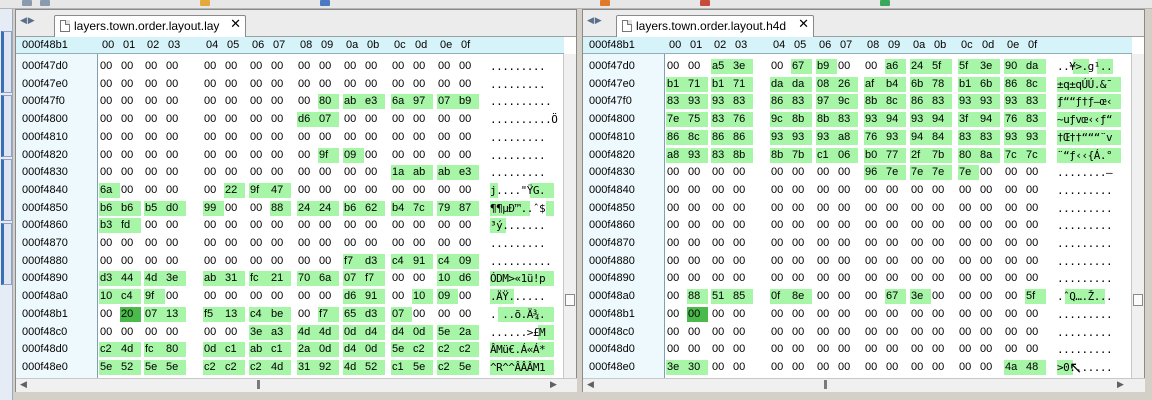 The width and height of the screenshot is (1152, 400). What do you see at coordinates (920, 102) in the screenshot?
I see `hex-byte-cell: 86` at bounding box center [920, 102].